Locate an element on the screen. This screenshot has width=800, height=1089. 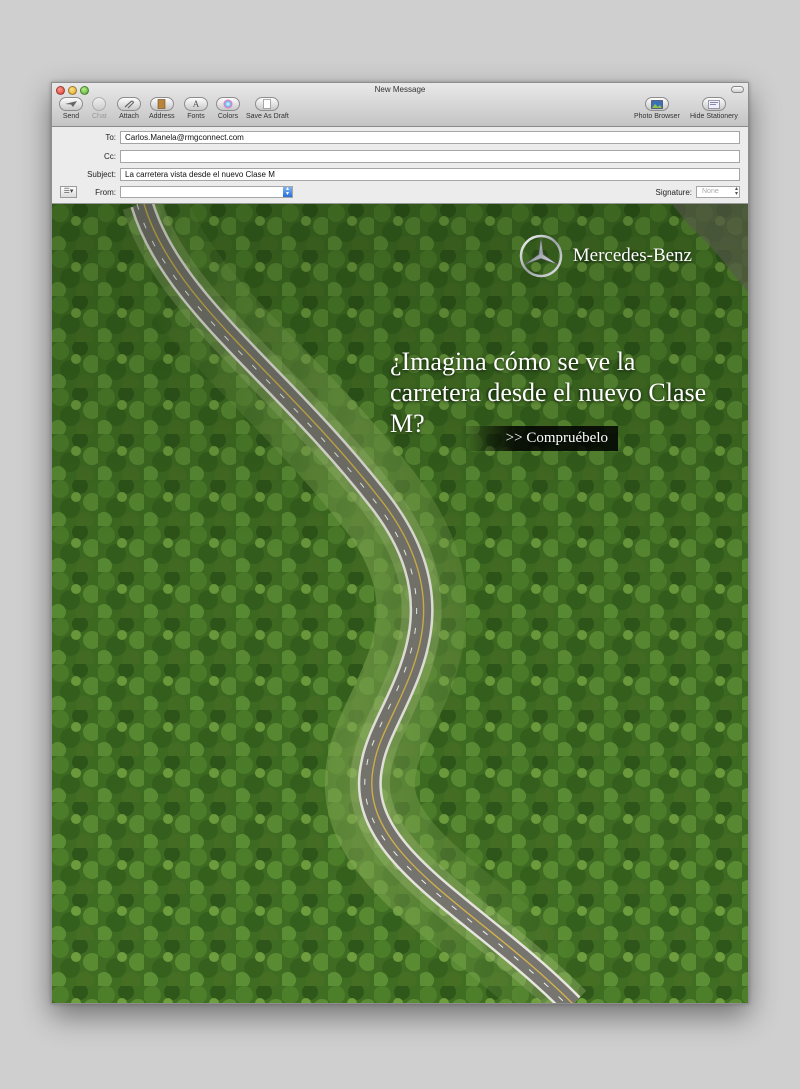
cc-label: Cc: is located at coordinates (110, 156).